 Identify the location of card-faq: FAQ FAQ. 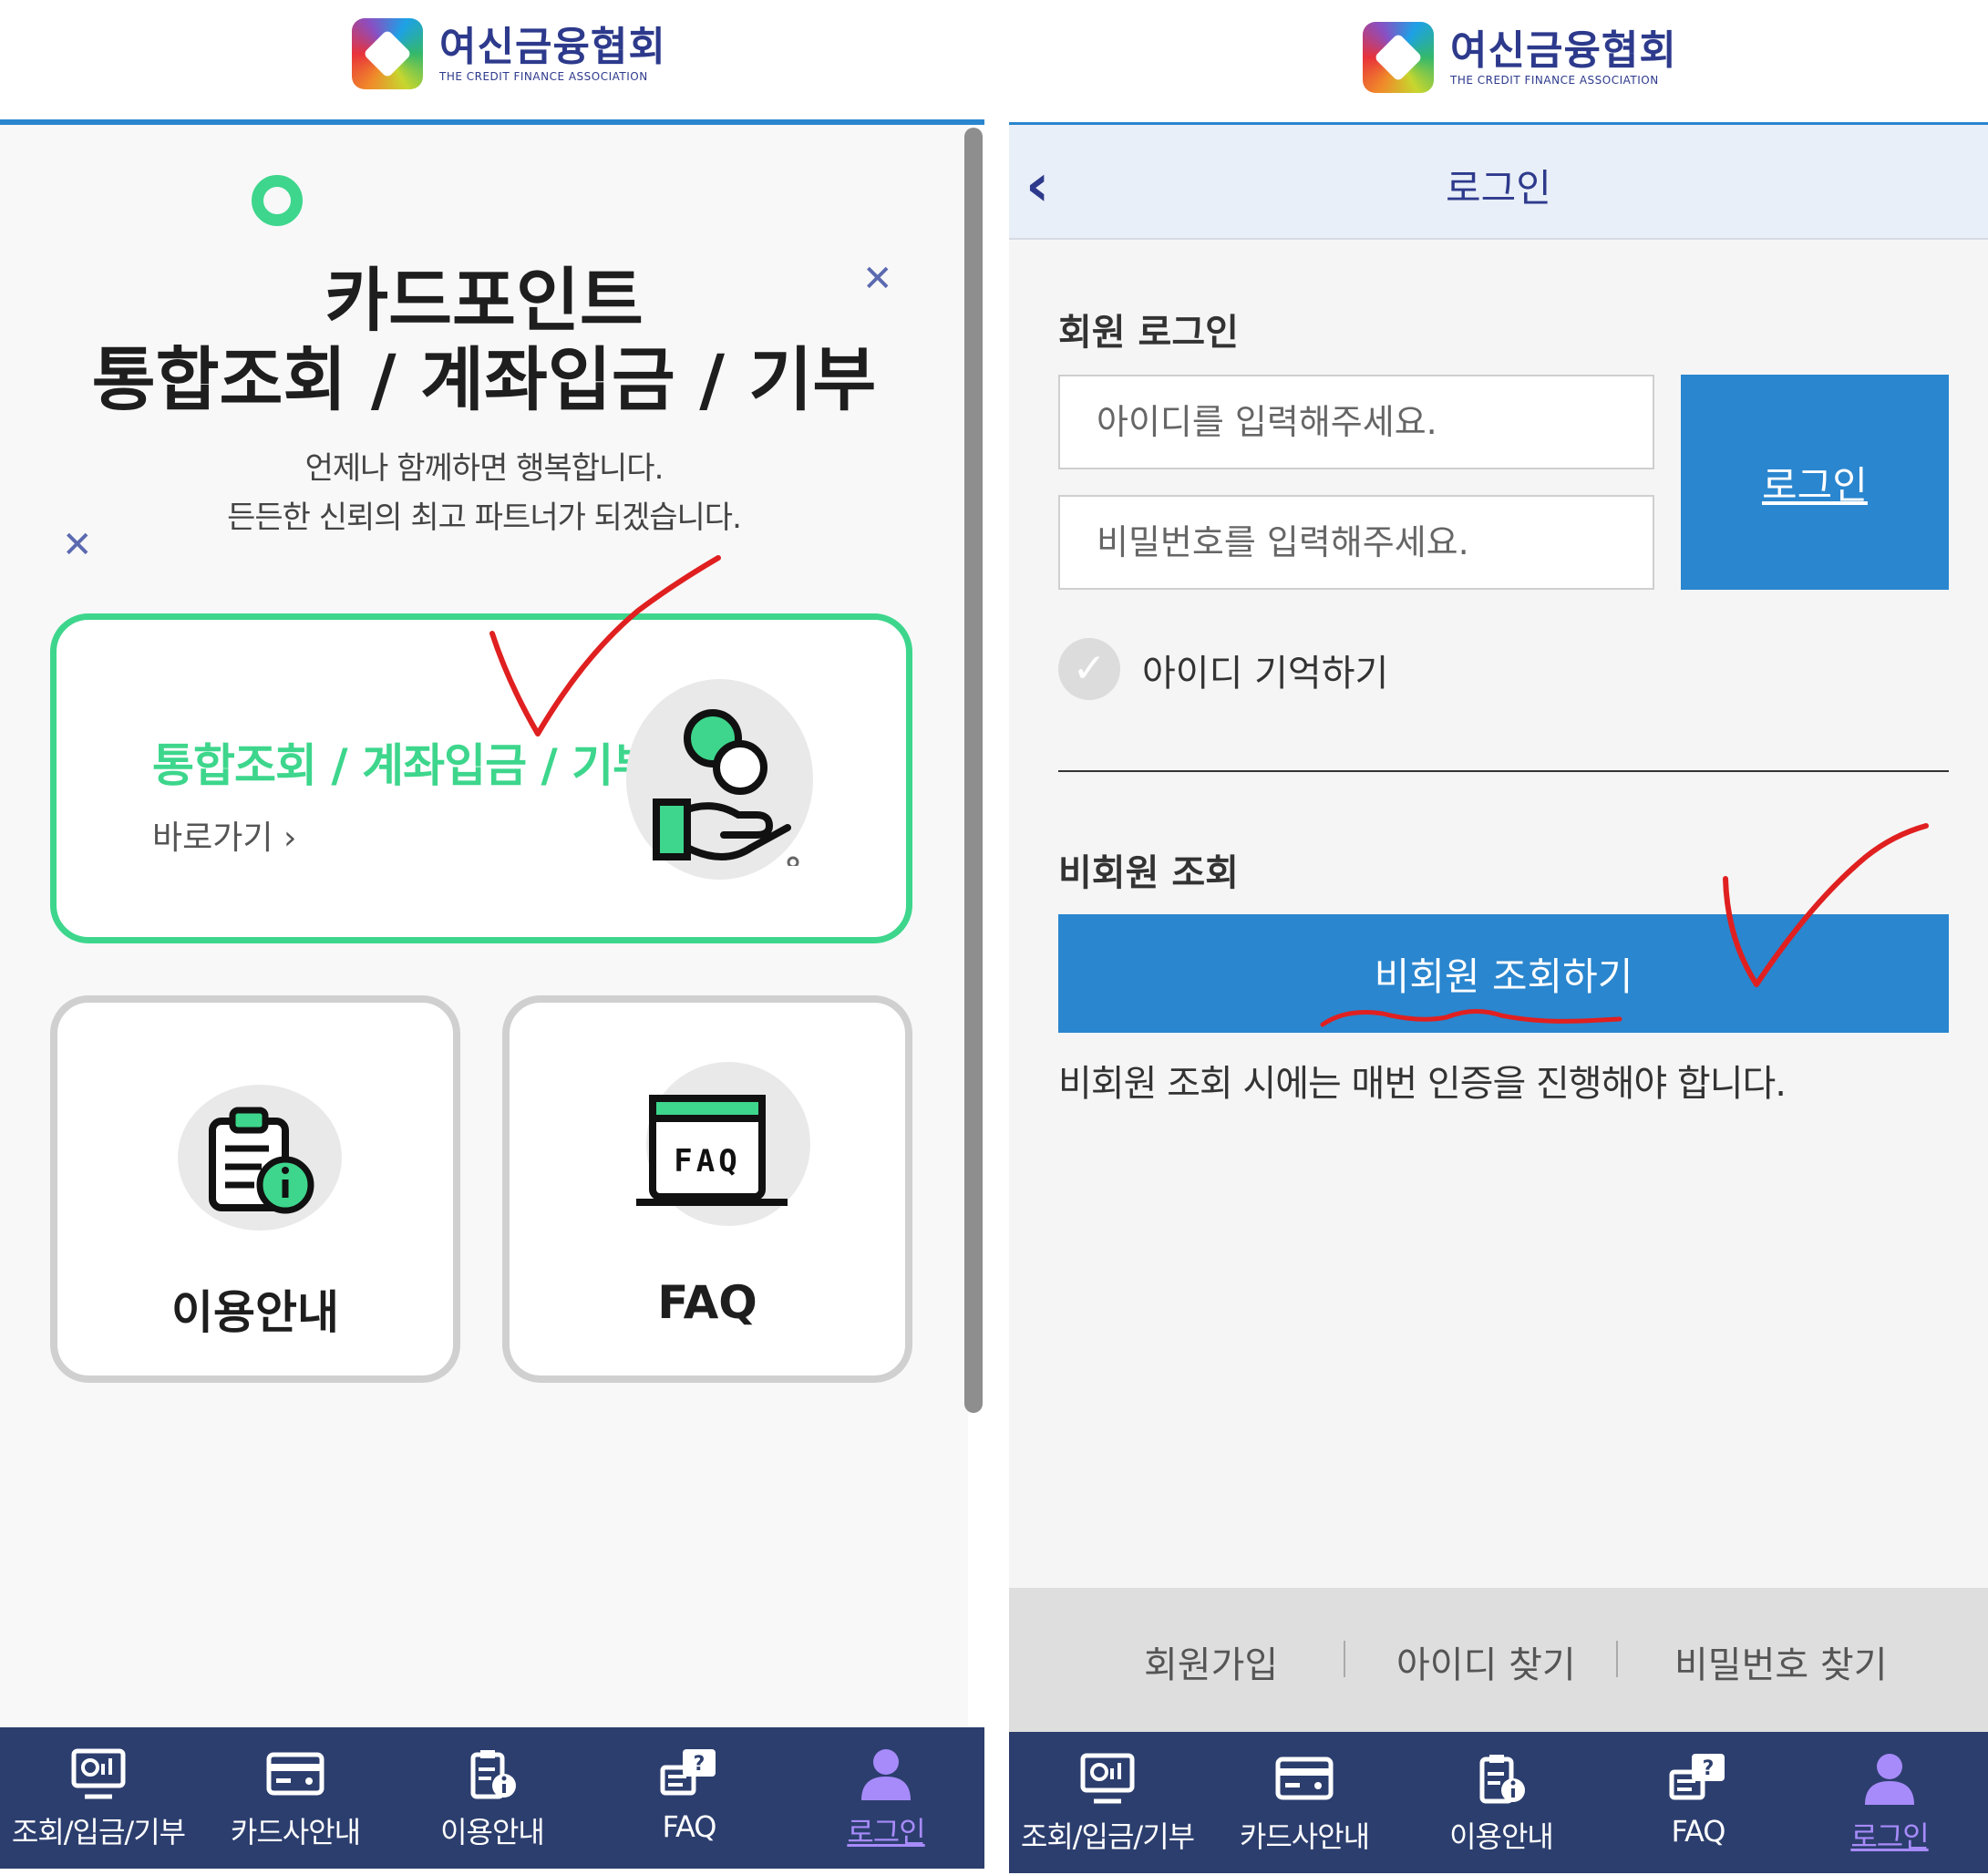
(707, 1189).